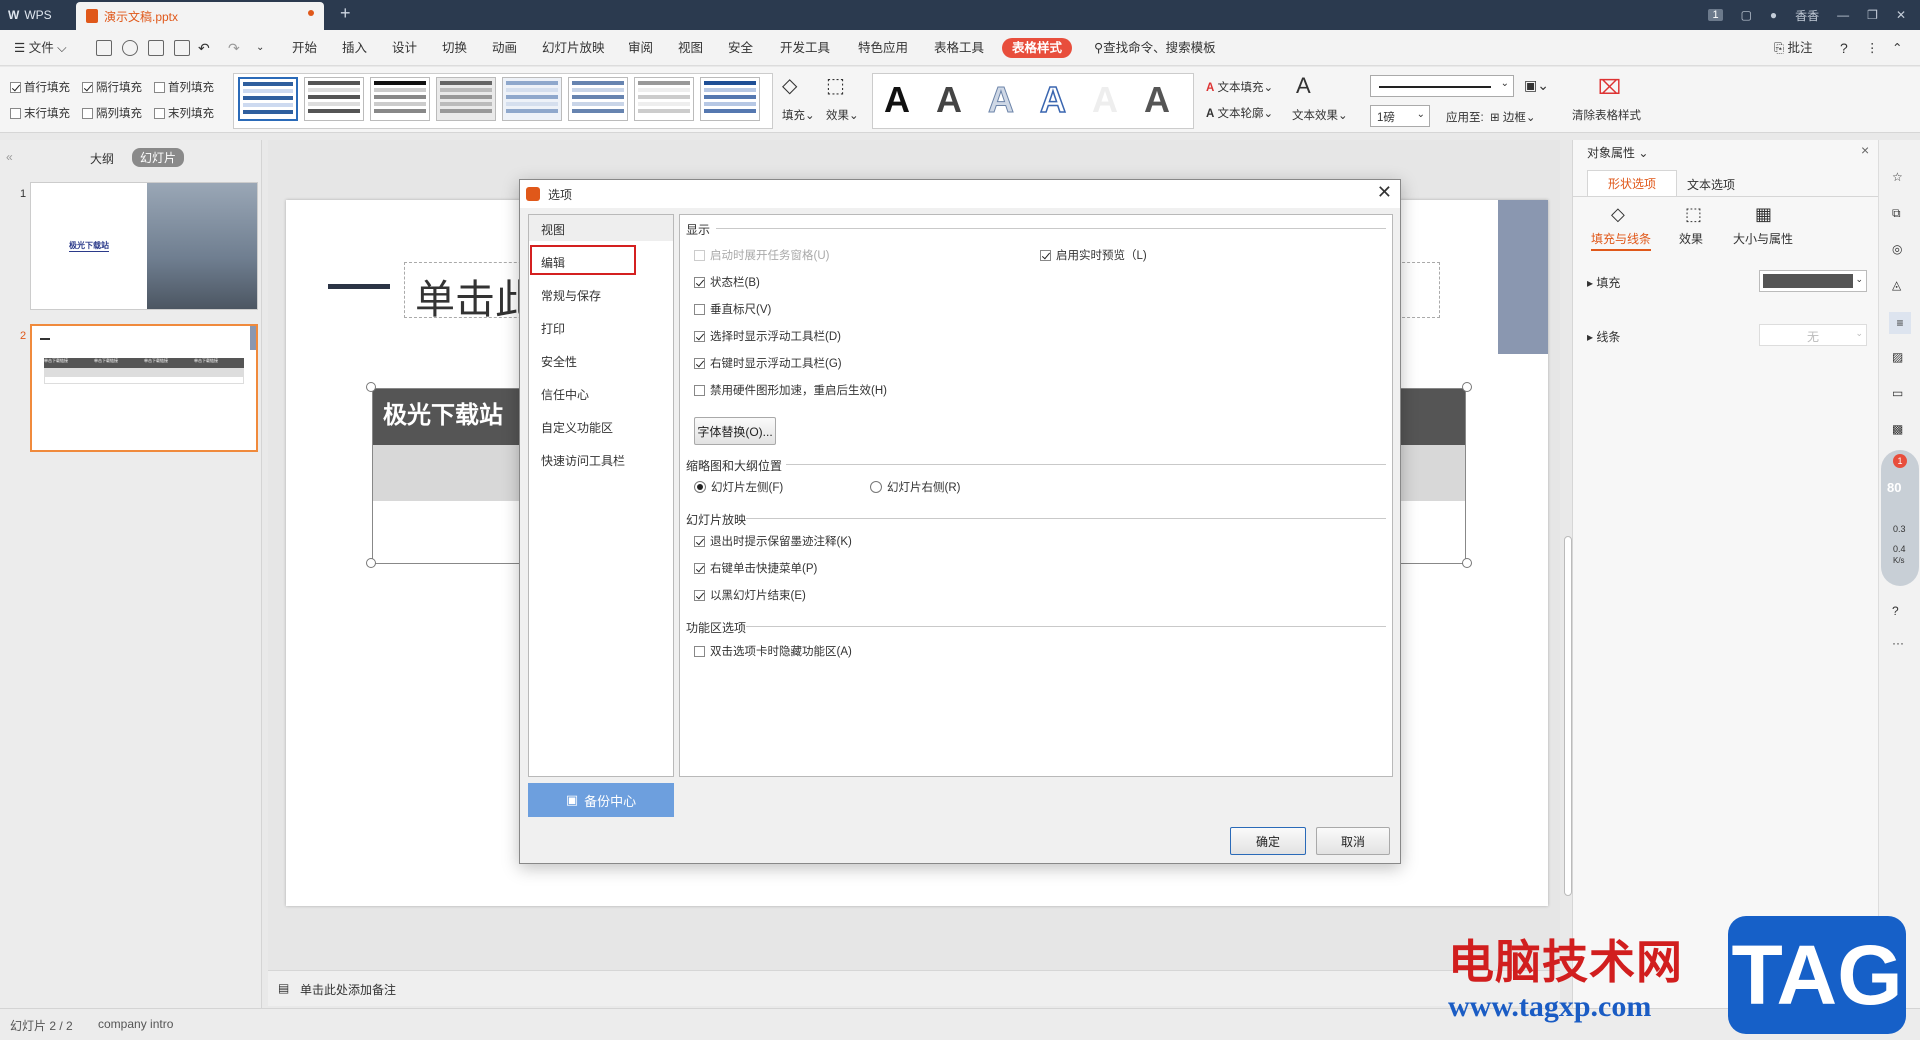 Image resolution: width=1920 pixels, height=1040 pixels. I want to click on backup-center-button: ▣ 备份中心, so click(601, 800).